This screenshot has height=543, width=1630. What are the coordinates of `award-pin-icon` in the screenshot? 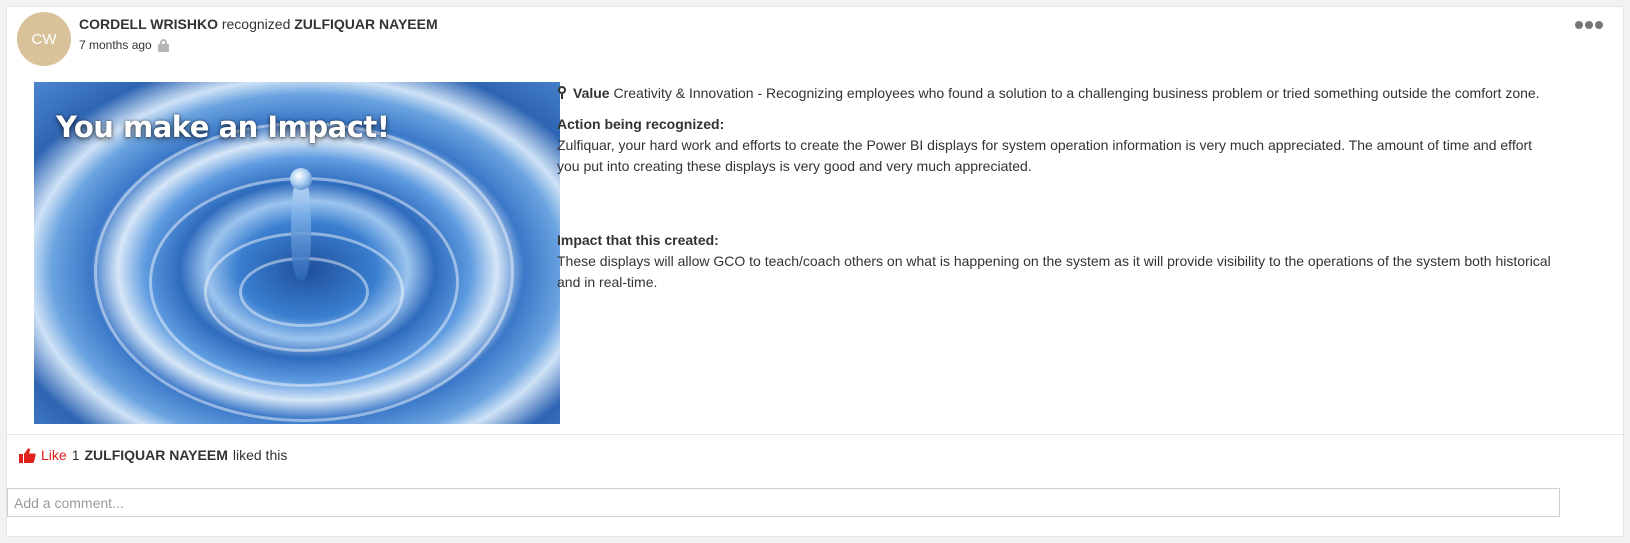 It's located at (562, 92).